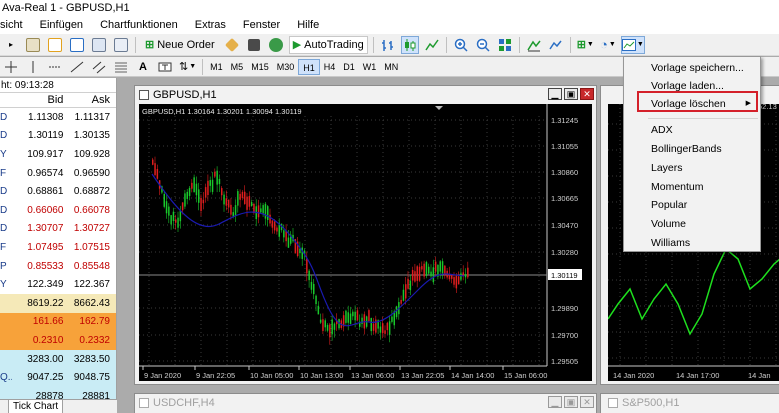  I want to click on market-watch-icon, so click(55, 45).